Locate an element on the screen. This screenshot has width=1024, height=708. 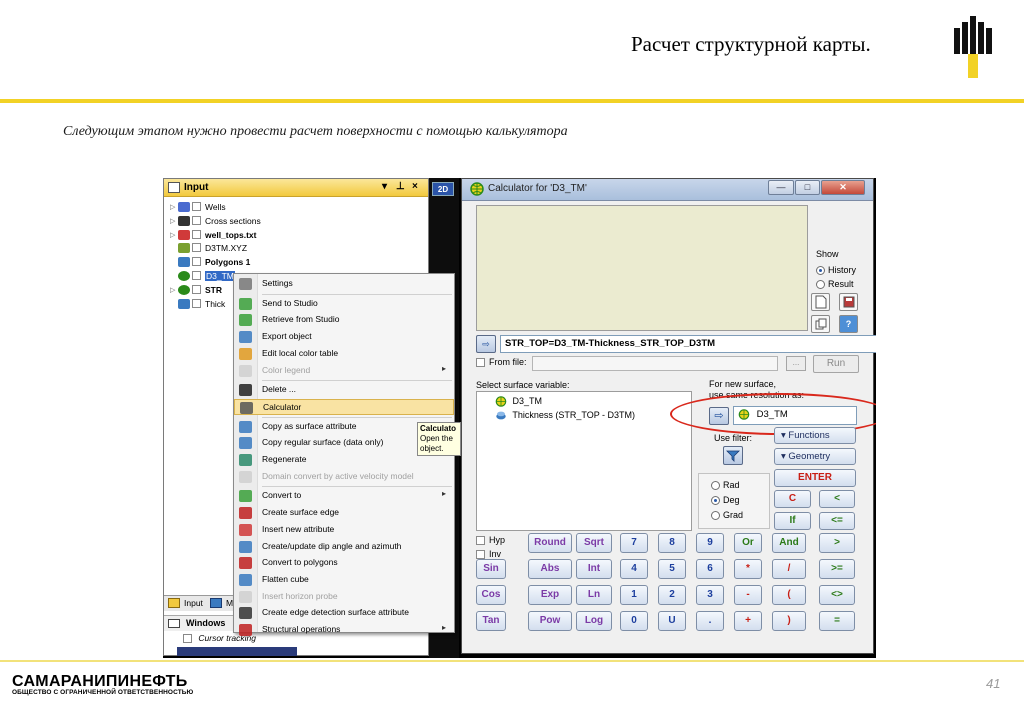
key-d5: 5 is located at coordinates (672, 569).